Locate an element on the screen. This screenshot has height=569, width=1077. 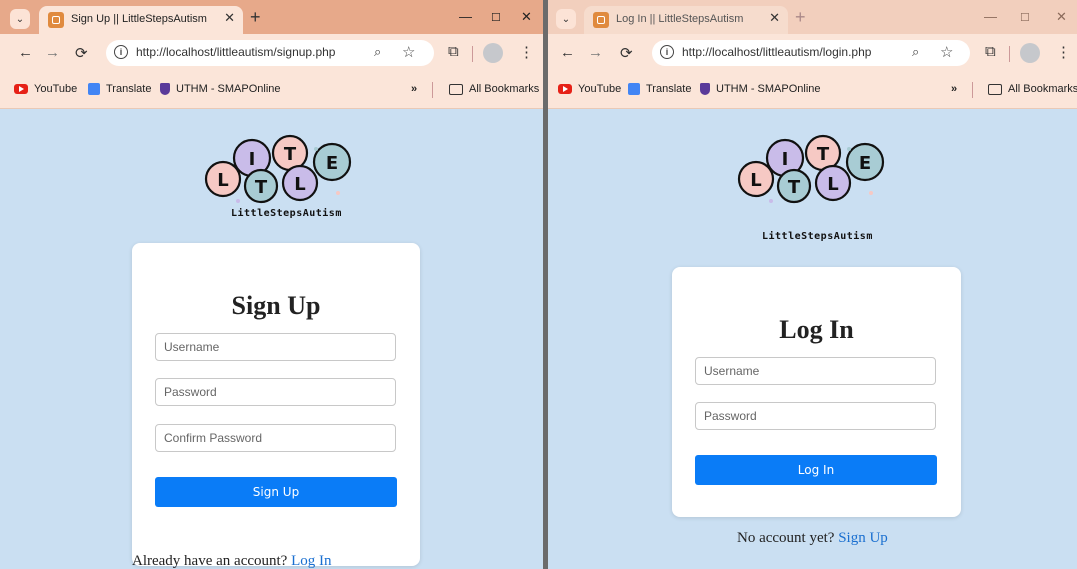
toolbar-separator is located at coordinates (472, 54).